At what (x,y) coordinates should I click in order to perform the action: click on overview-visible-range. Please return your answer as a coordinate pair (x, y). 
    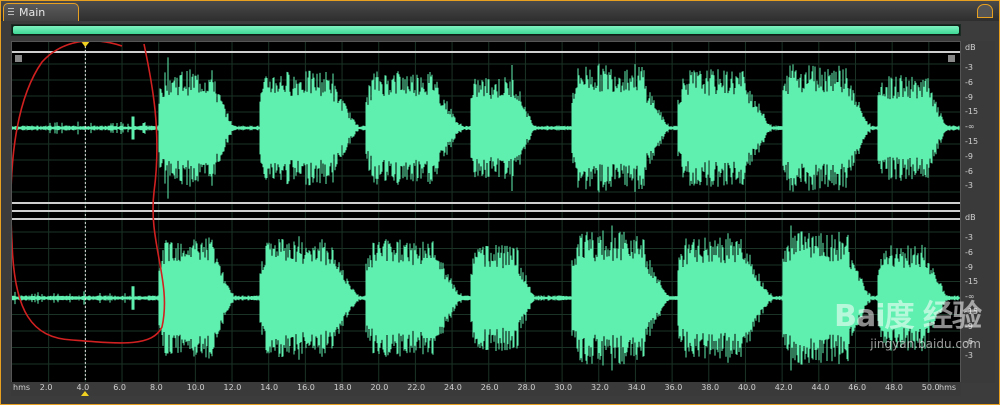
    Looking at the image, I should click on (486, 30).